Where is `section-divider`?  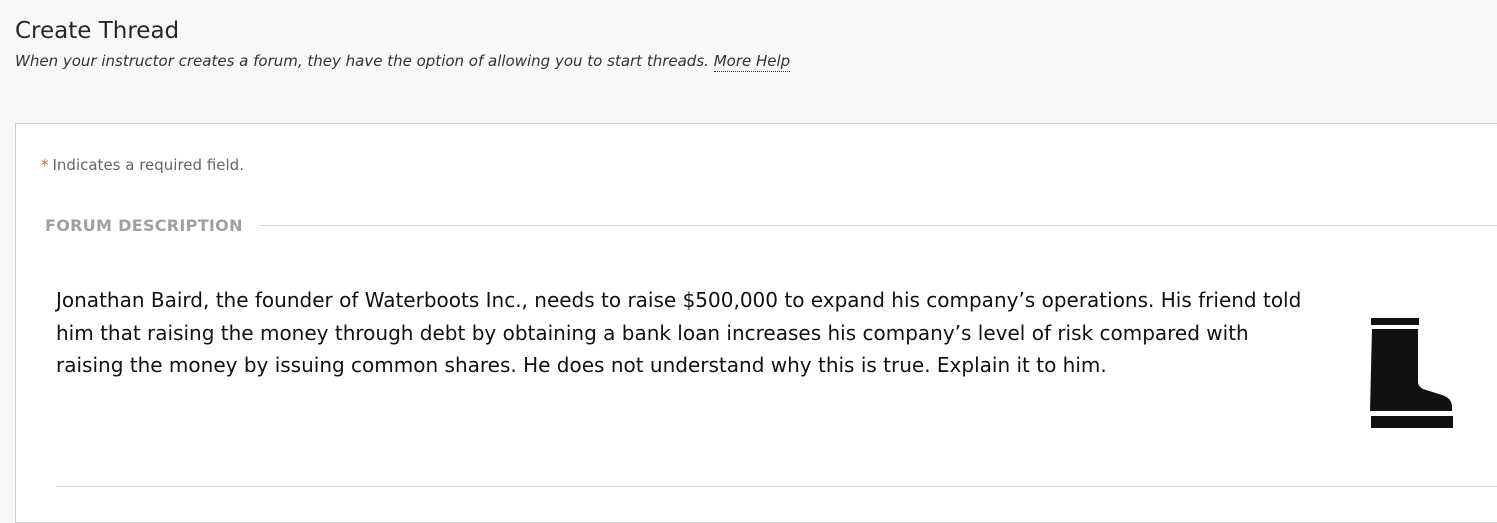
section-divider is located at coordinates (877, 225).